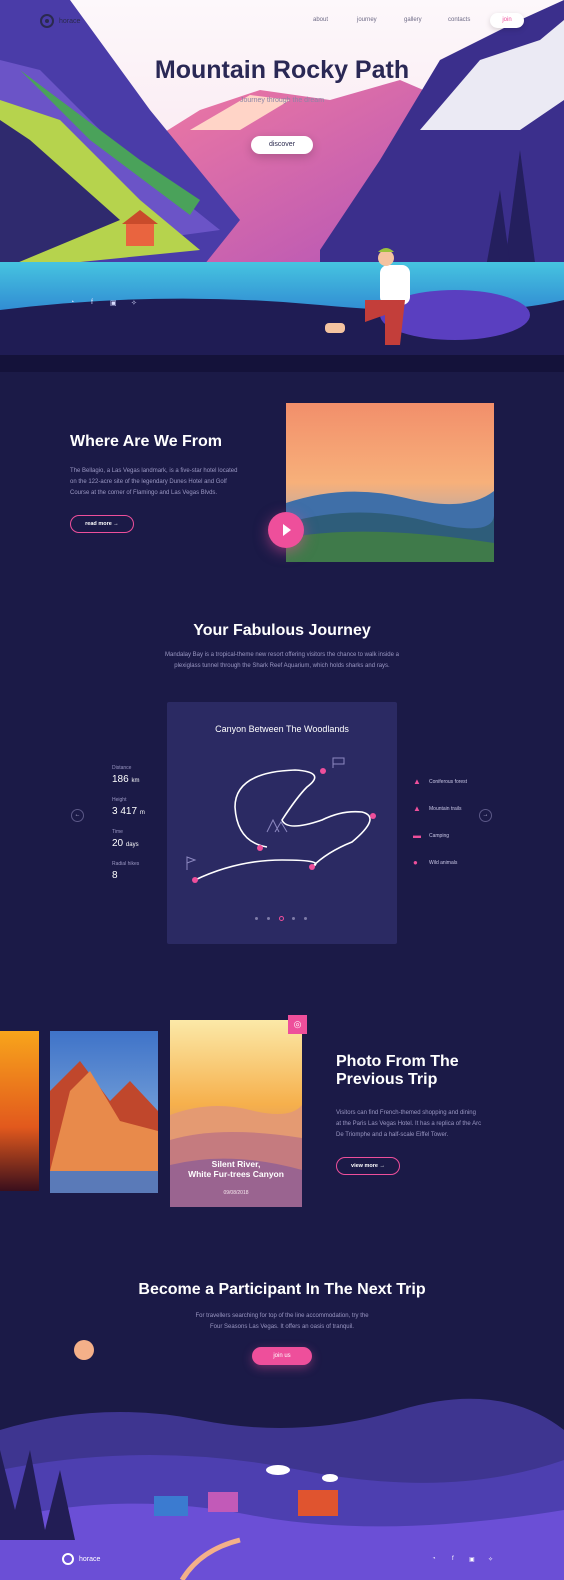 This screenshot has width=564, height=1580. I want to click on route-map, so click(281, 820).